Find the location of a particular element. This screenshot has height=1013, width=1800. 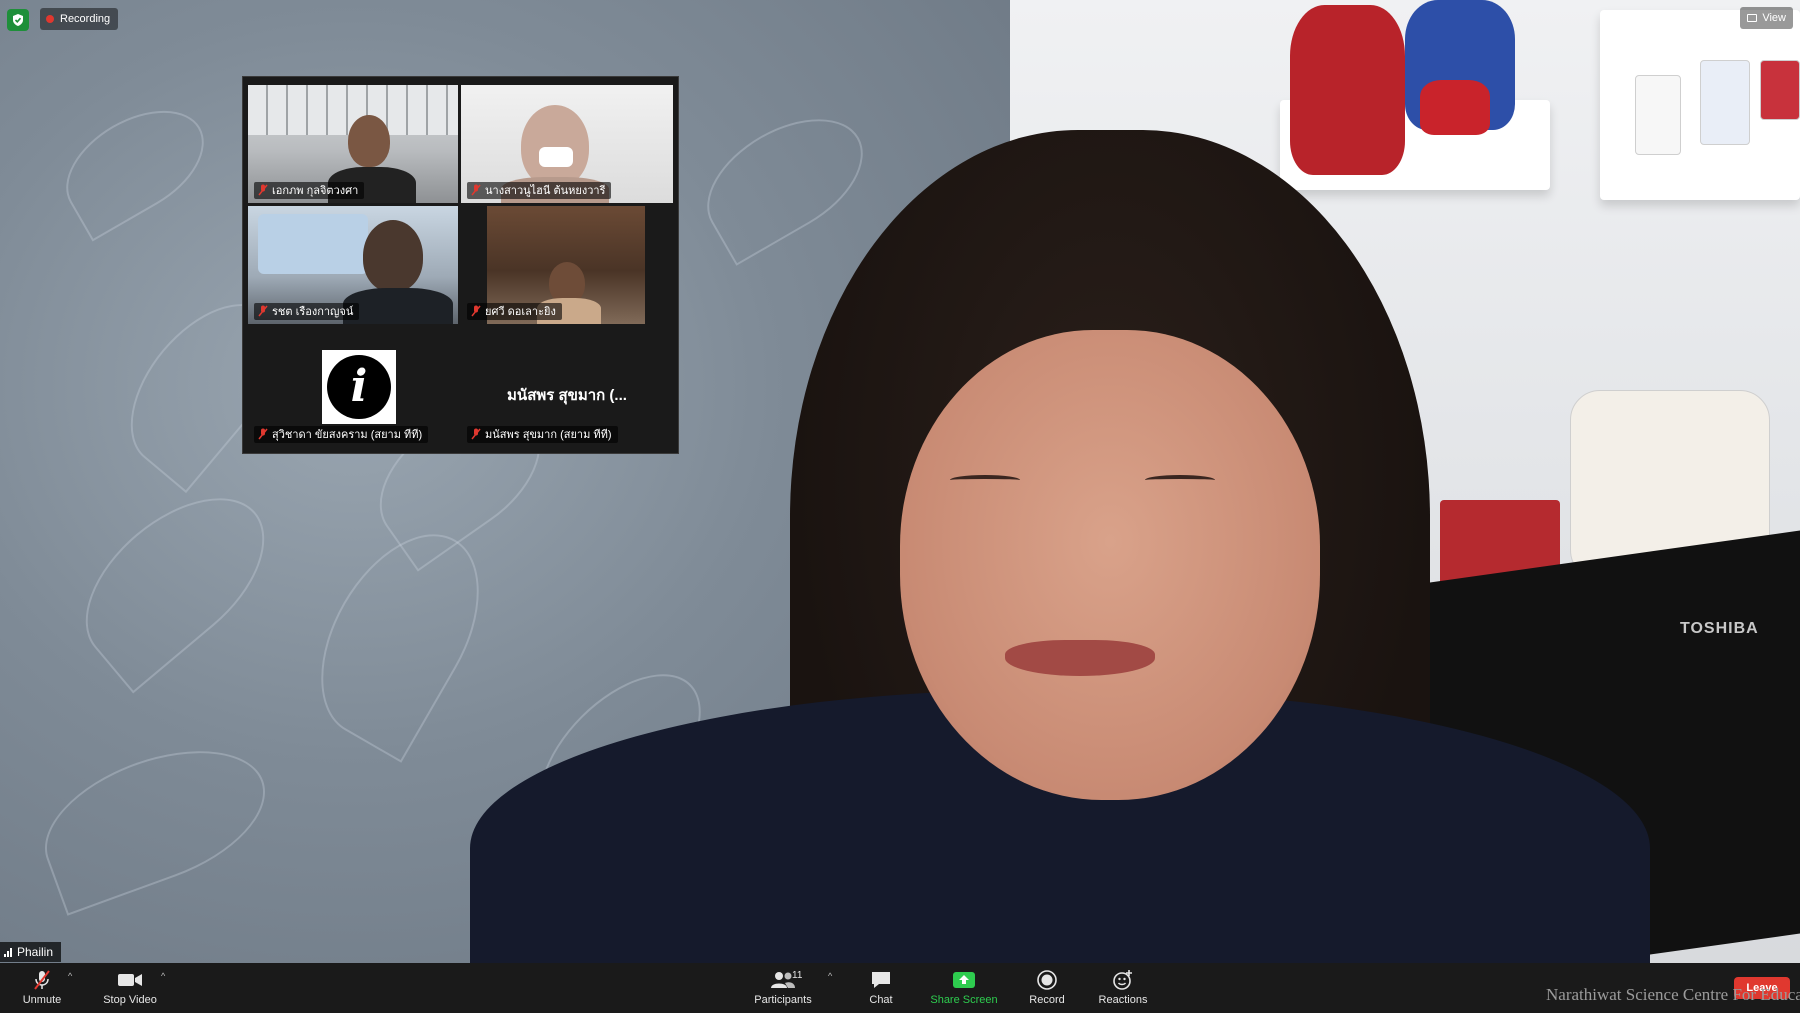

reactions-label: Reactions is located at coordinates (1123, 1000).